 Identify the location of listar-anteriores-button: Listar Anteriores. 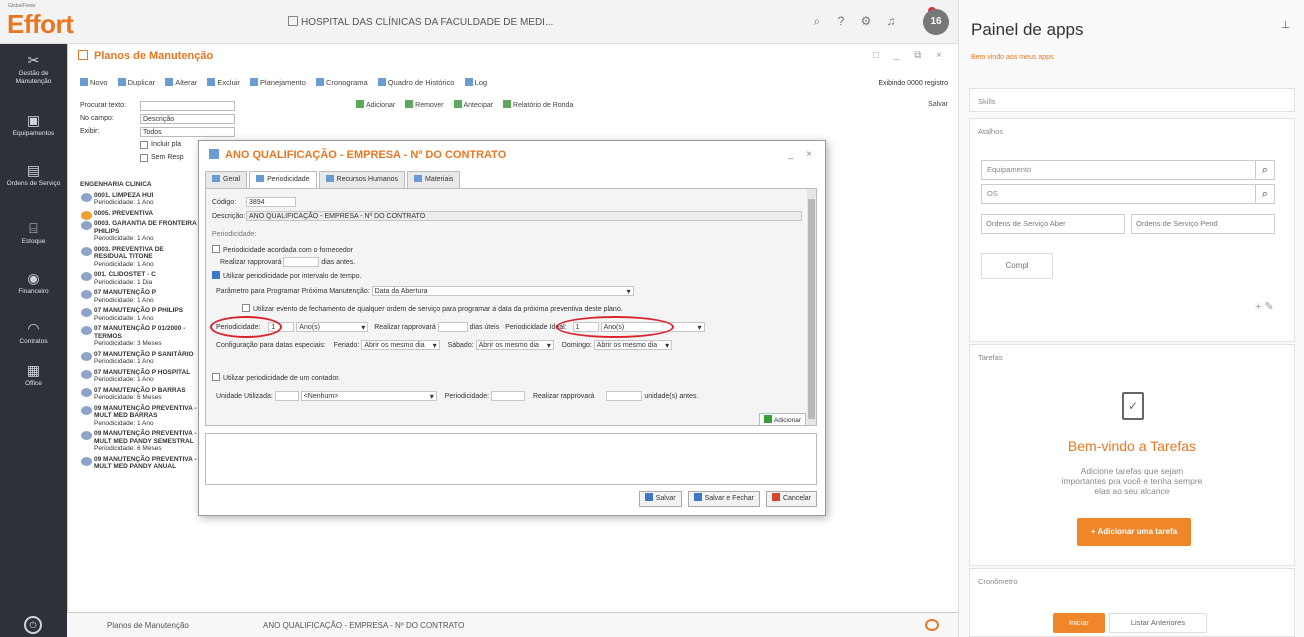
(1158, 623).